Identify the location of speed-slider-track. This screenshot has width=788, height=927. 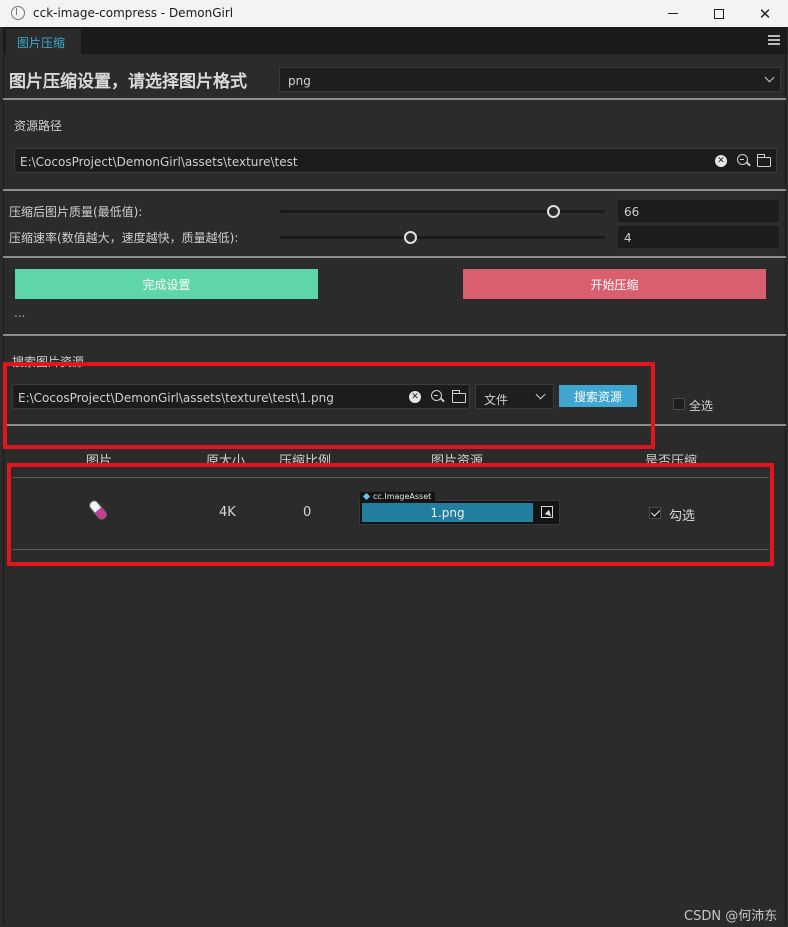
(442, 237).